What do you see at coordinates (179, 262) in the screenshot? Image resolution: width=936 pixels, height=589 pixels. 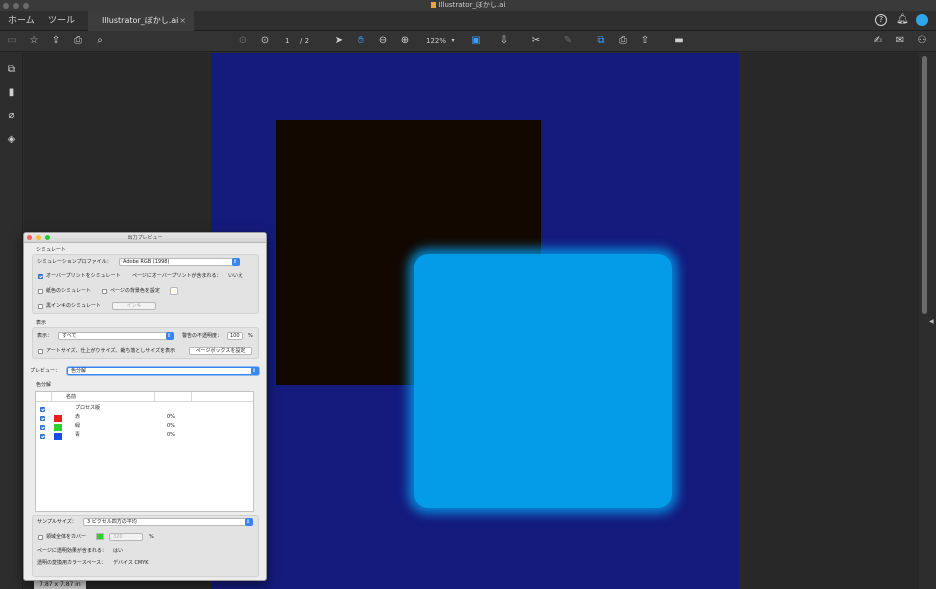 I see `profile-select: Adobe RGB (1998)` at bounding box center [179, 262].